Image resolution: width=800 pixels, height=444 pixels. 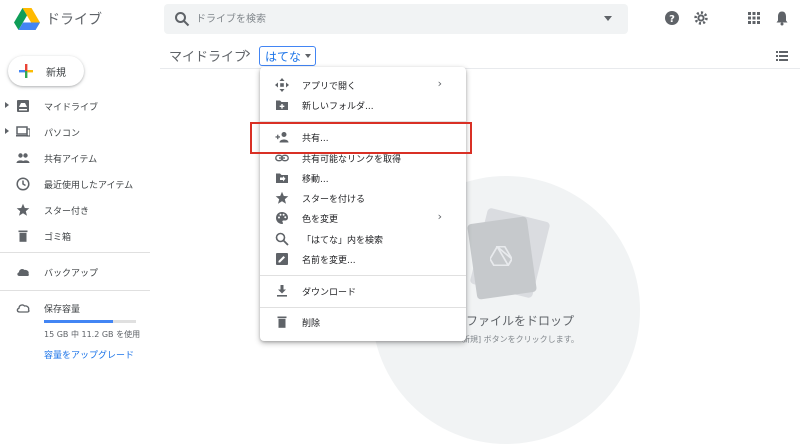 What do you see at coordinates (701, 18) in the screenshot?
I see `settings-gear-icon` at bounding box center [701, 18].